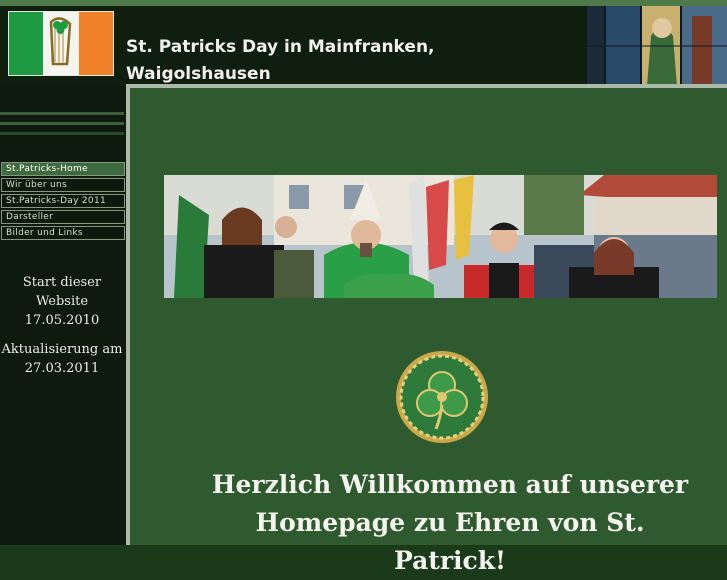  What do you see at coordinates (62, 349) in the screenshot?
I see `update-label: Aktualisierung am` at bounding box center [62, 349].